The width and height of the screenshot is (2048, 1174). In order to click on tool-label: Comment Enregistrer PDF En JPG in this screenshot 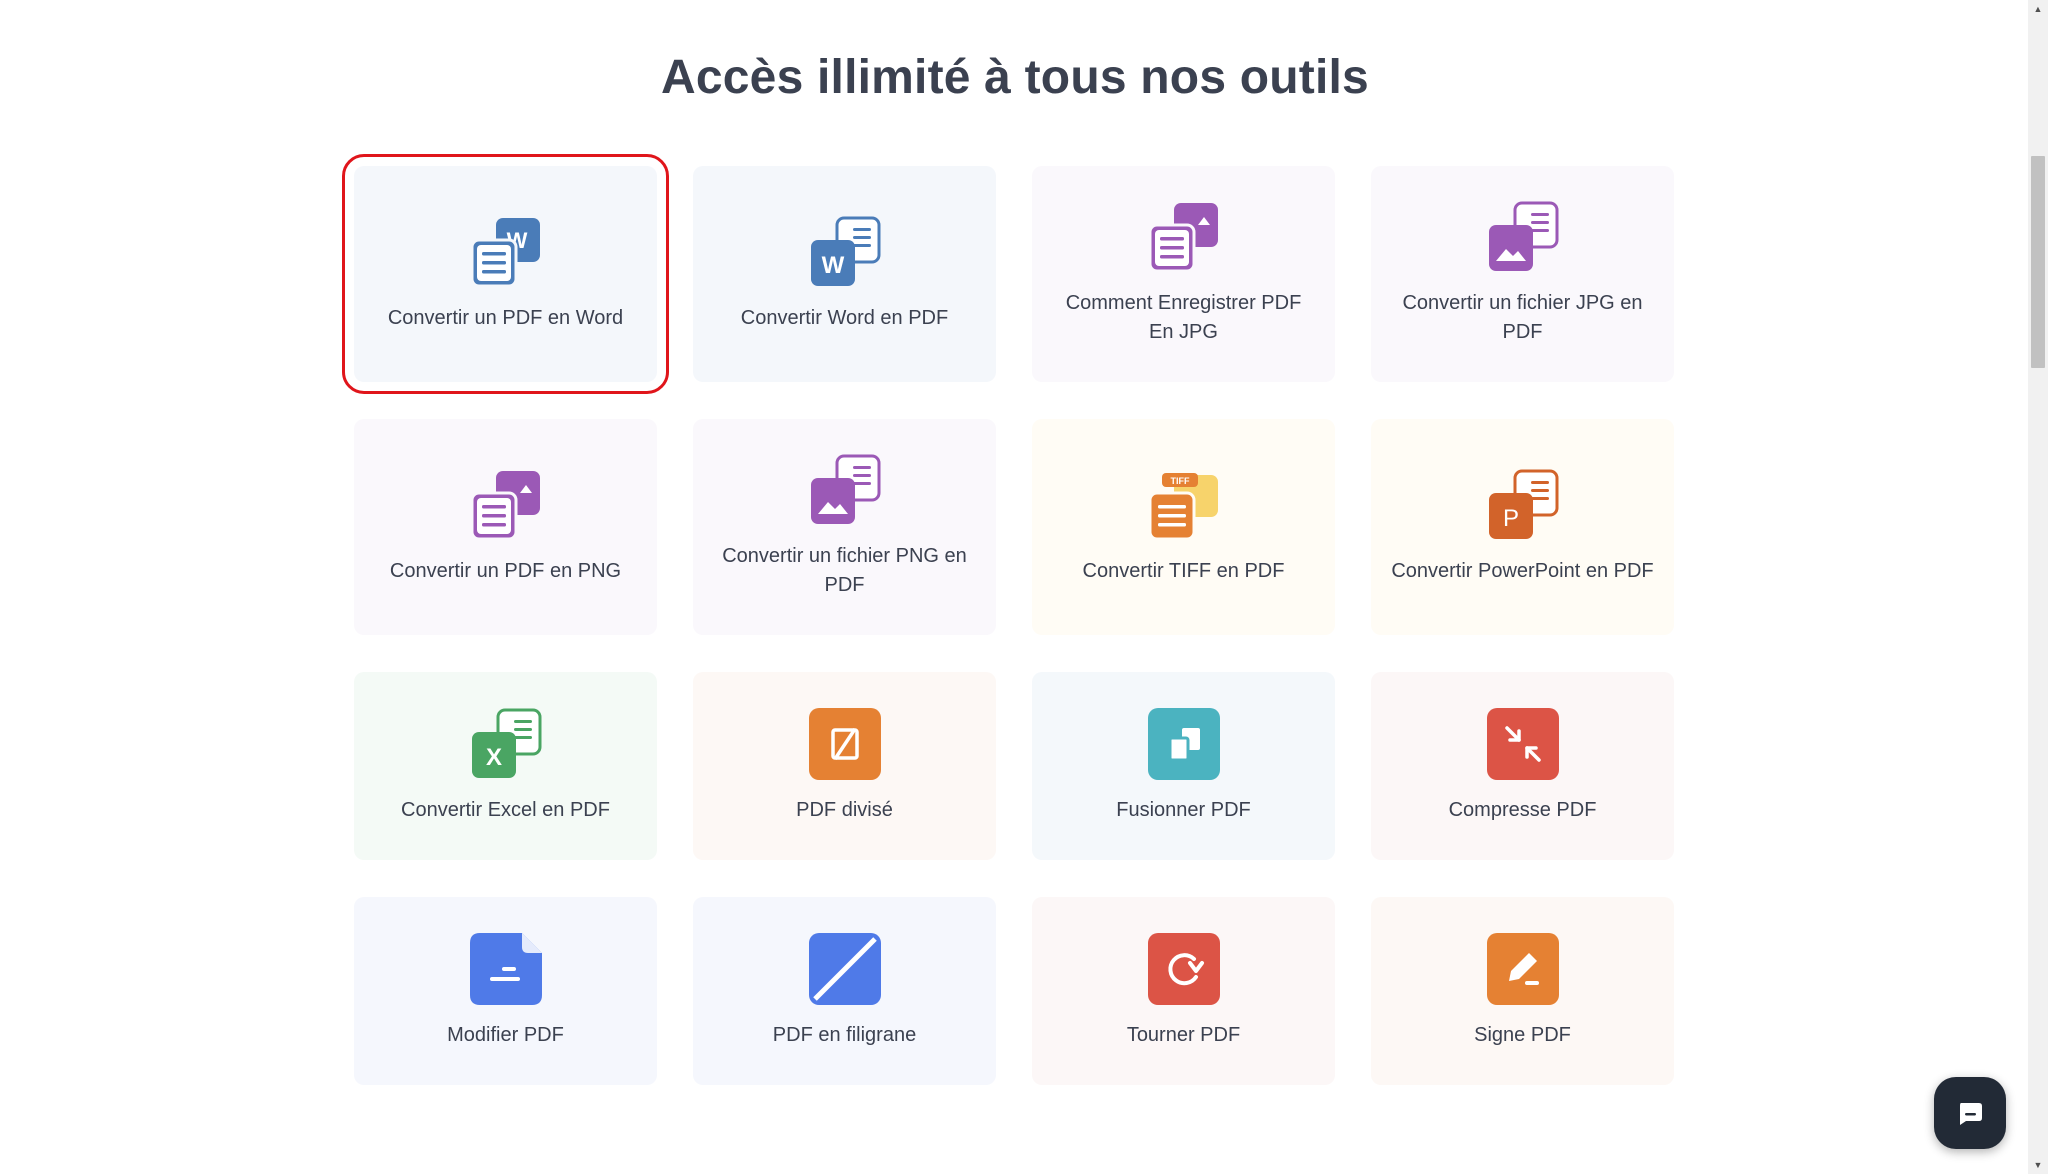, I will do `click(1183, 317)`.